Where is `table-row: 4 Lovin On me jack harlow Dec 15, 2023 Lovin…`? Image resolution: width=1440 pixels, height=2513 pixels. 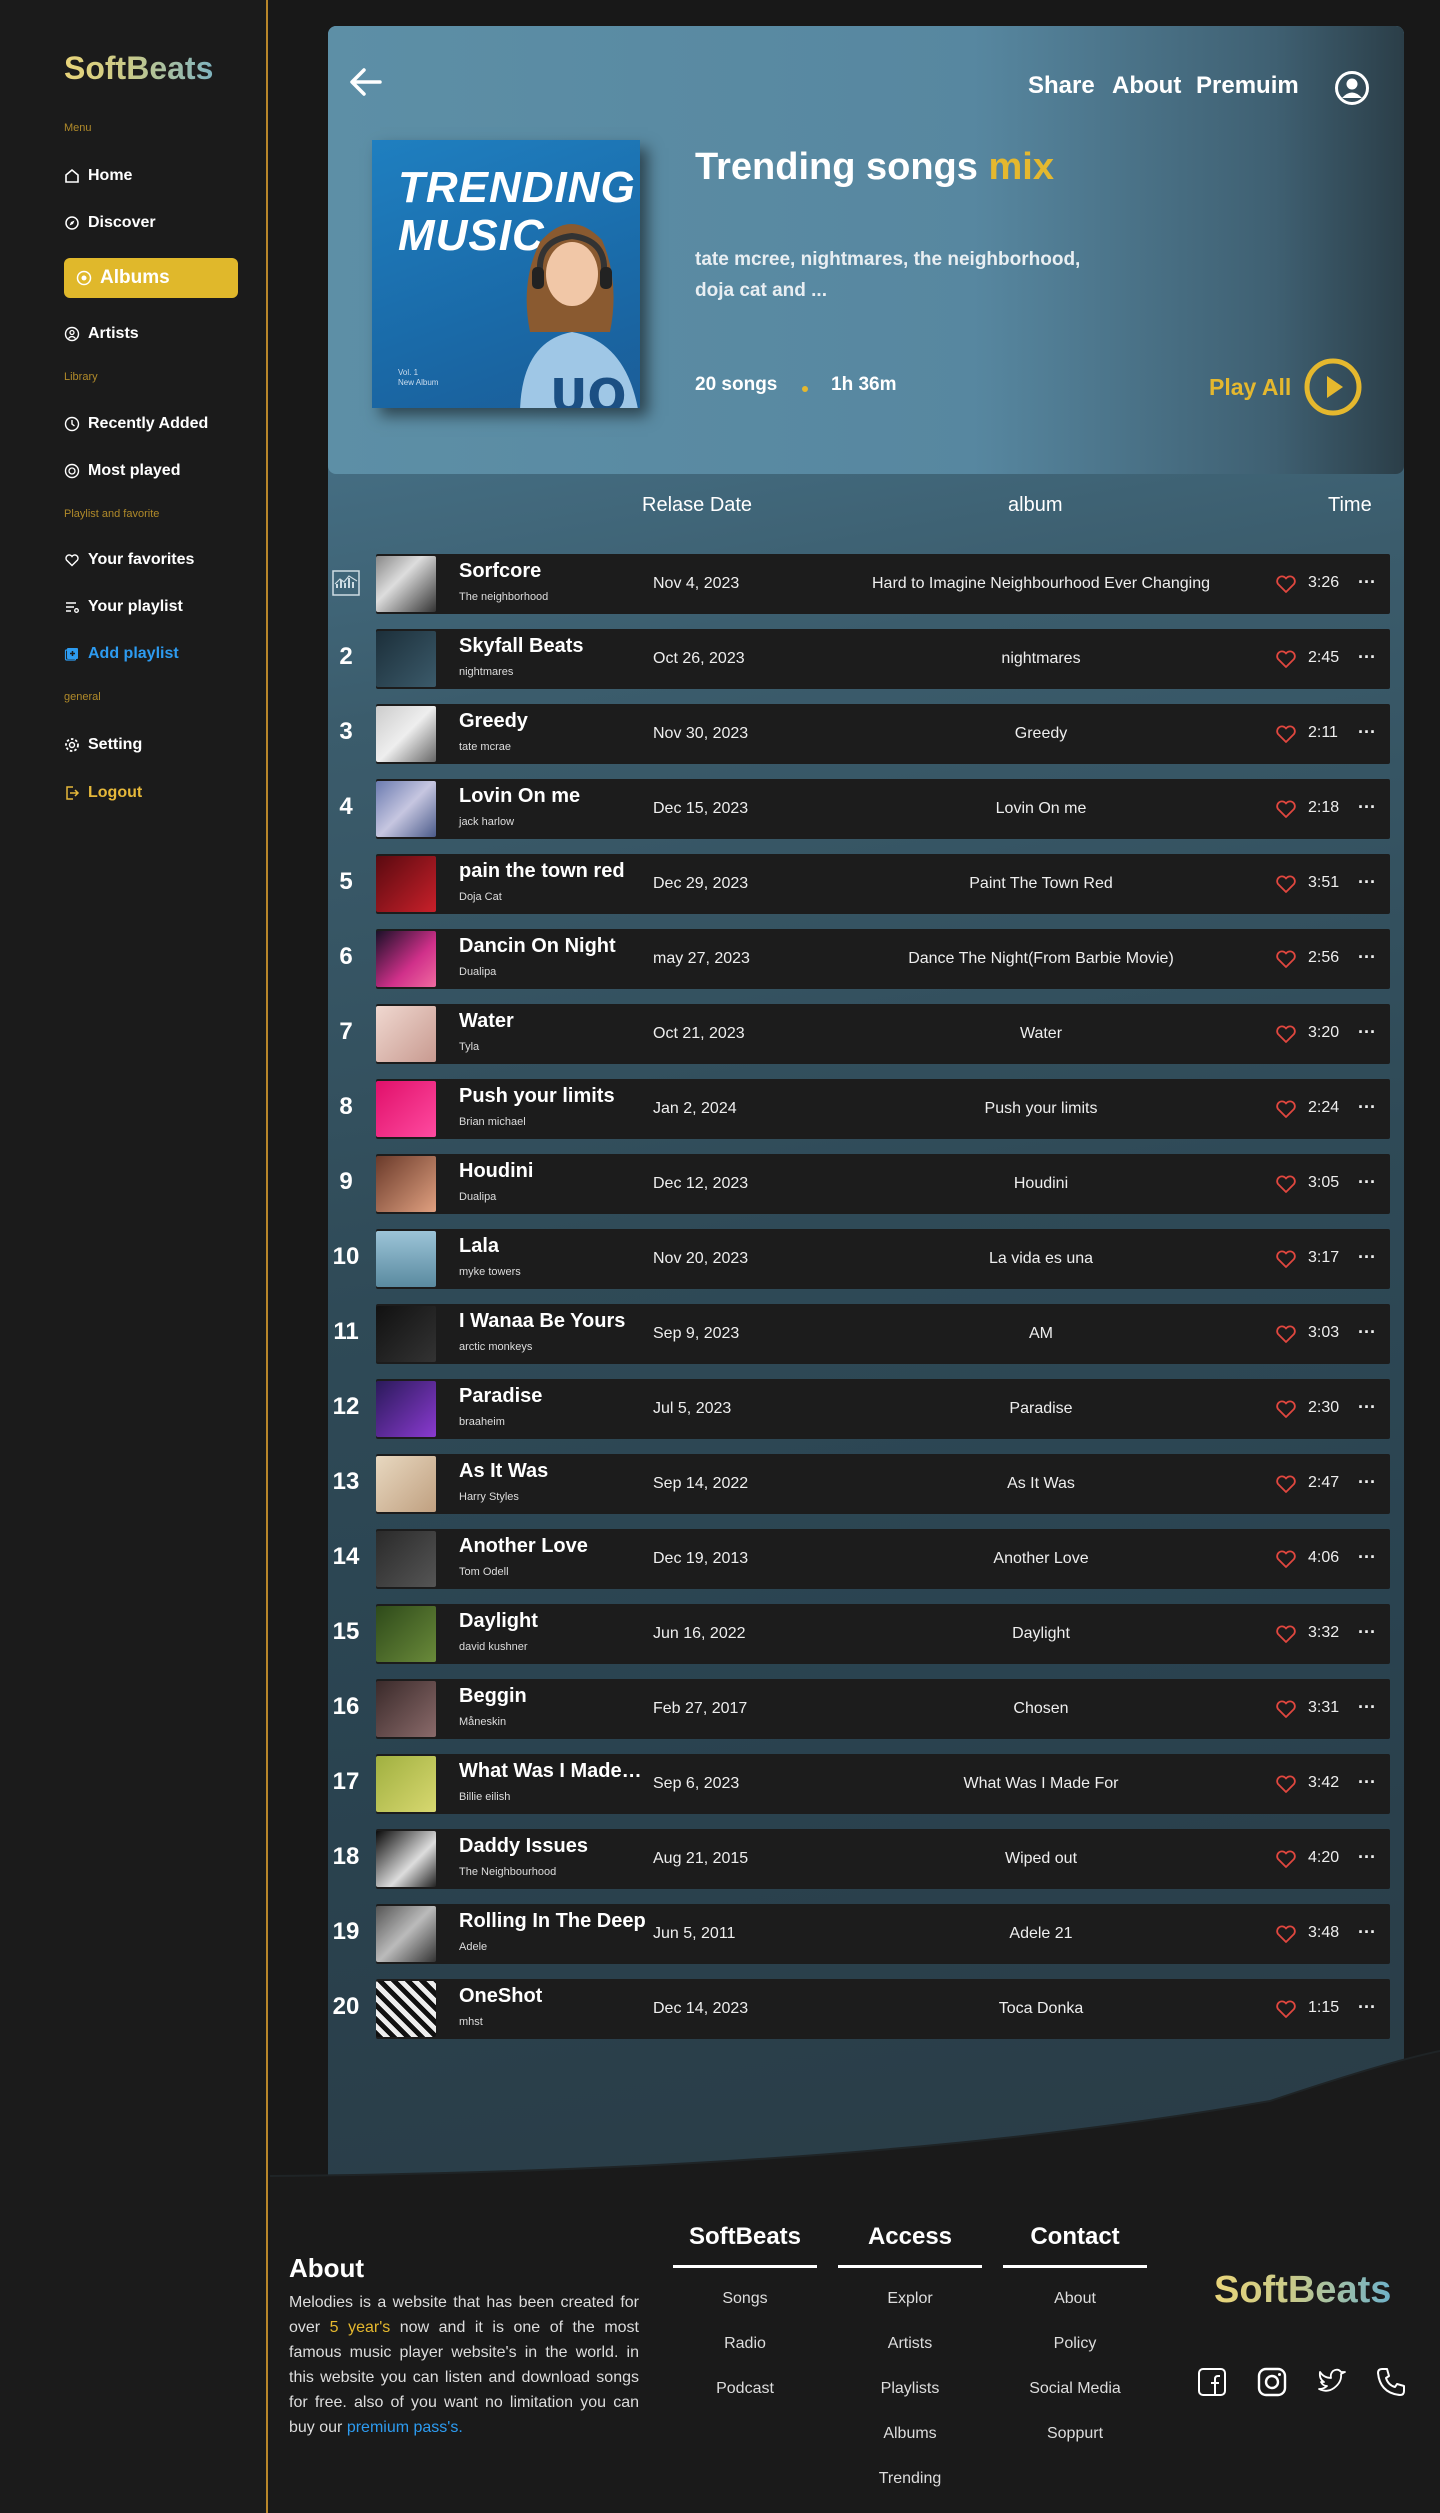
table-row: 4 Lovin On me jack harlow Dec 15, 2023 Lovin… is located at coordinates (864, 809).